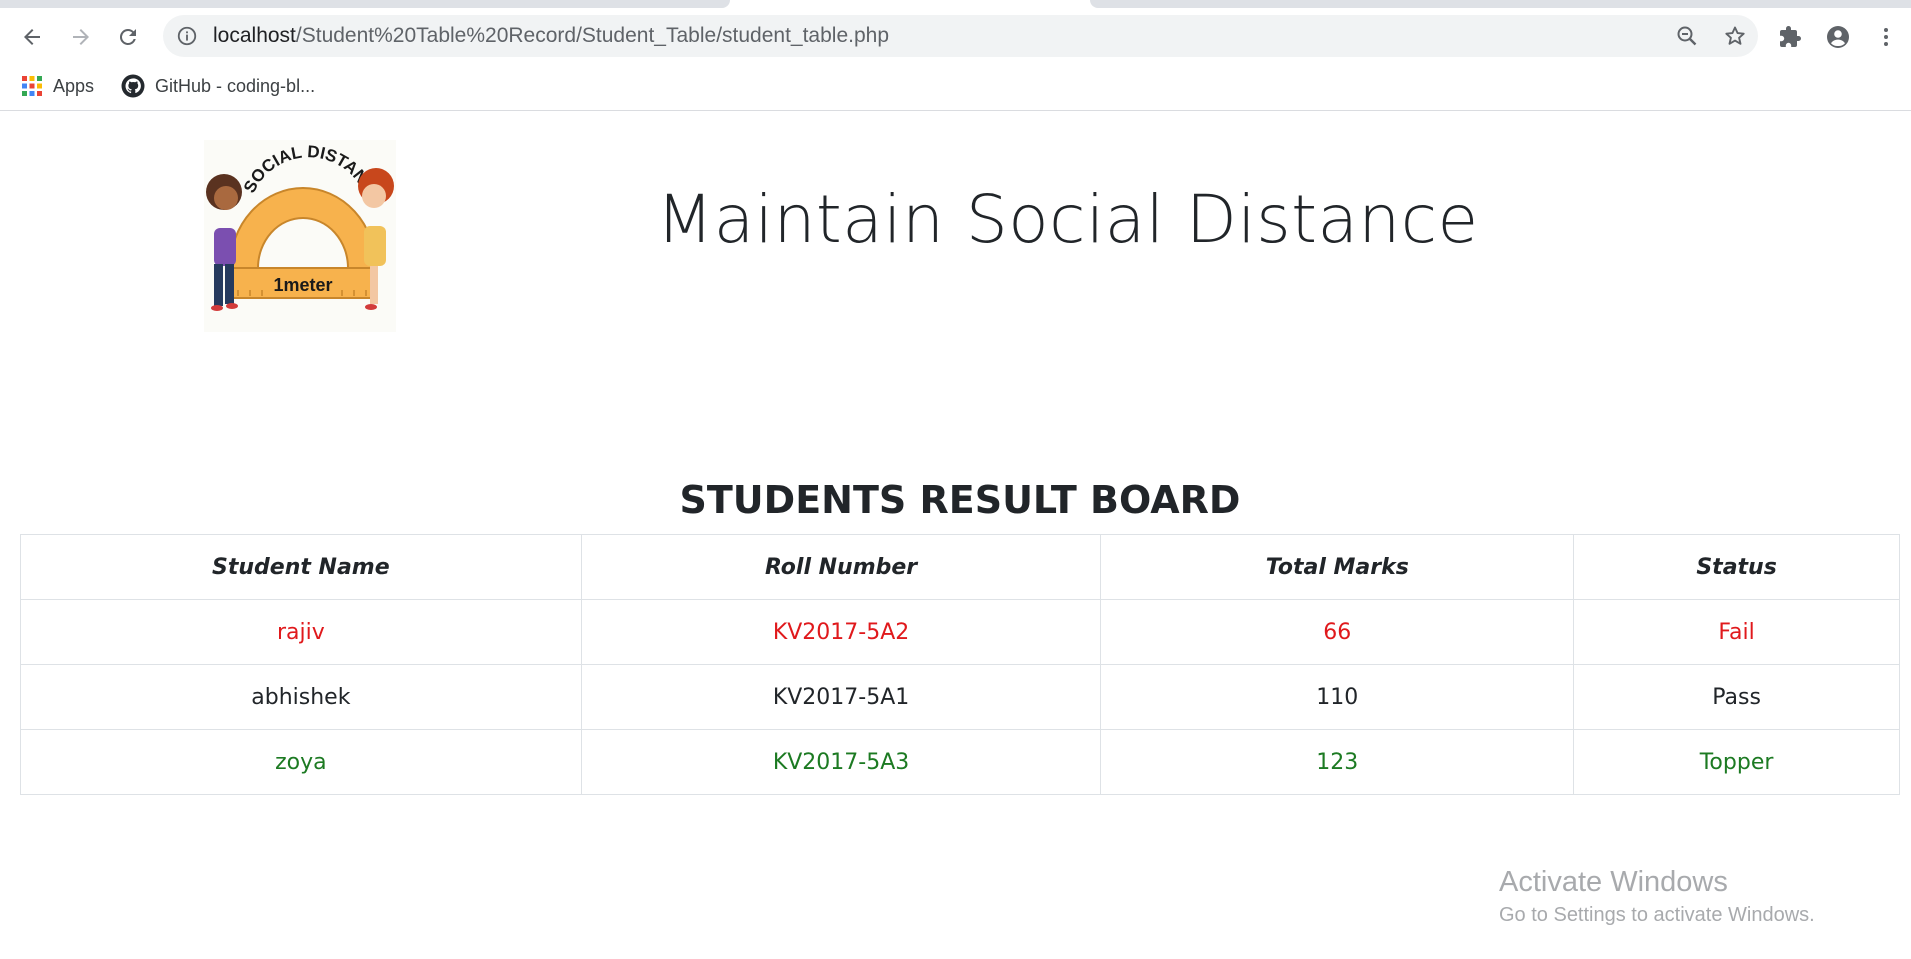 The height and width of the screenshot is (959, 1911). I want to click on tab-edge-left, so click(365, 4).